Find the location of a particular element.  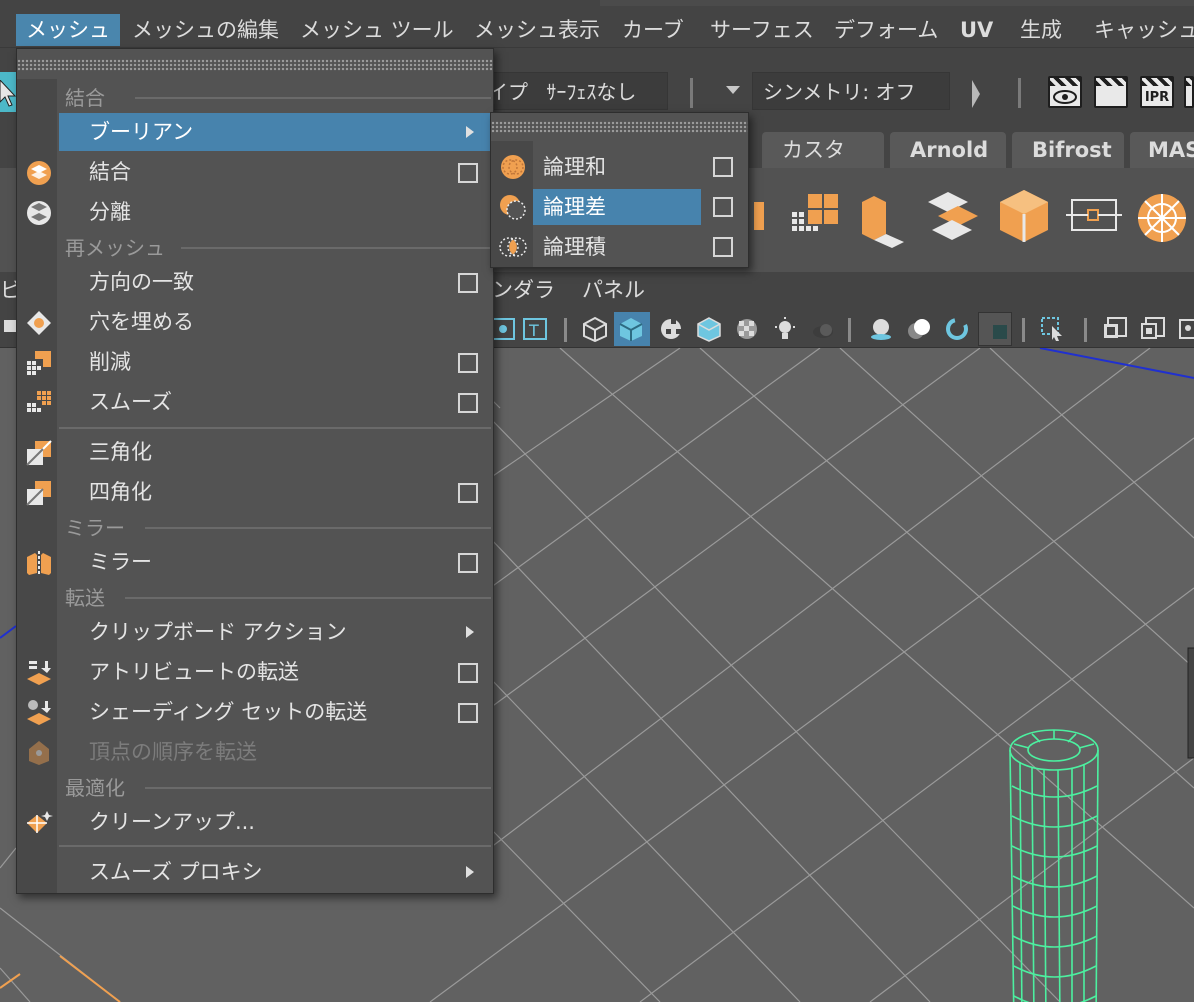

submenu-item-intersection: 論理積 is located at coordinates (617, 247).